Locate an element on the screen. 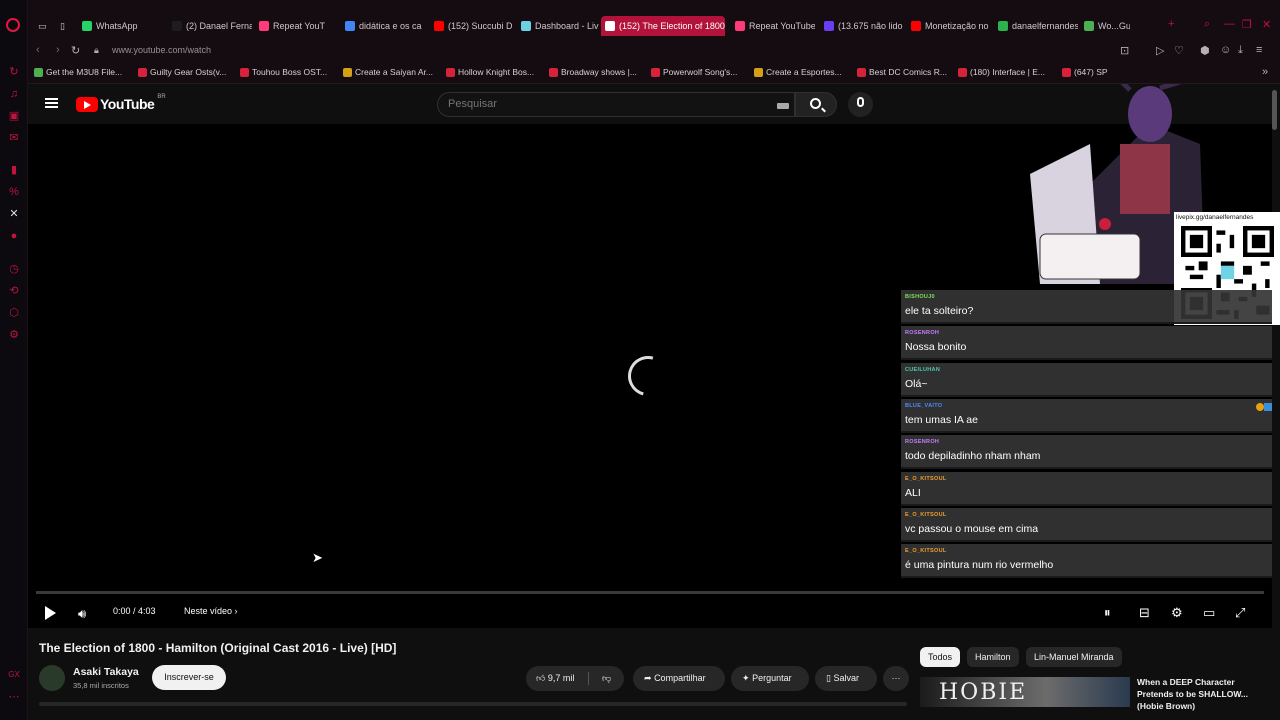  theater-mode-icon: ▭ is located at coordinates (1209, 613).